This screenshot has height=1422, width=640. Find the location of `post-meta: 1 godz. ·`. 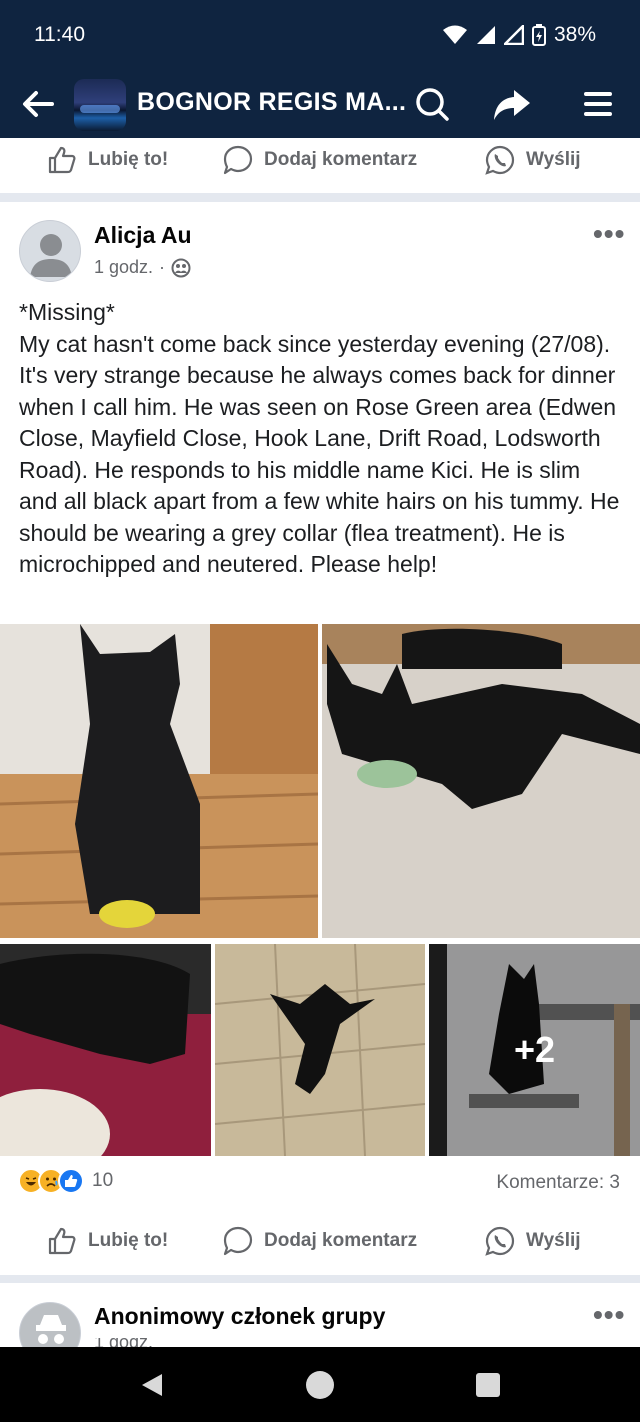

post-meta: 1 godz. · is located at coordinates (142, 267).